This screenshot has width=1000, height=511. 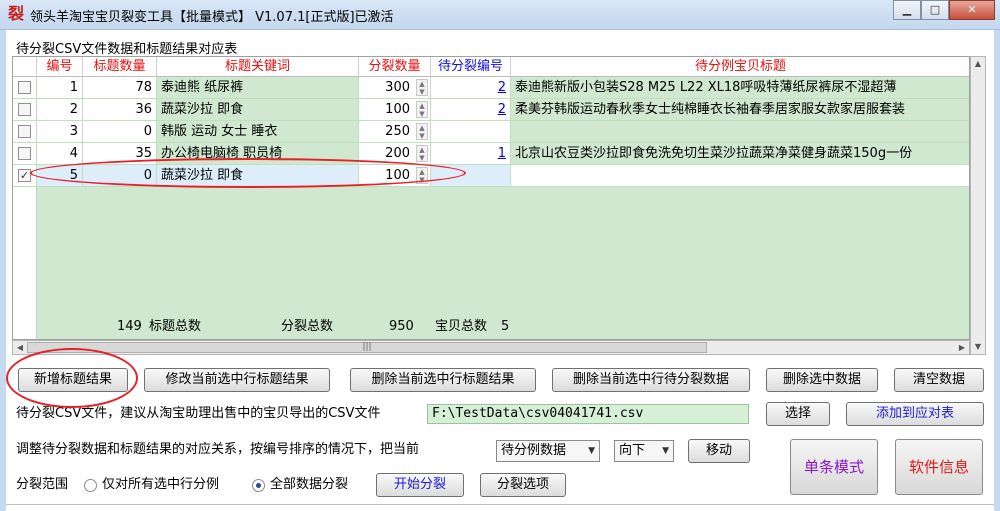 What do you see at coordinates (60, 88) in the screenshot?
I see `cell-no: 1` at bounding box center [60, 88].